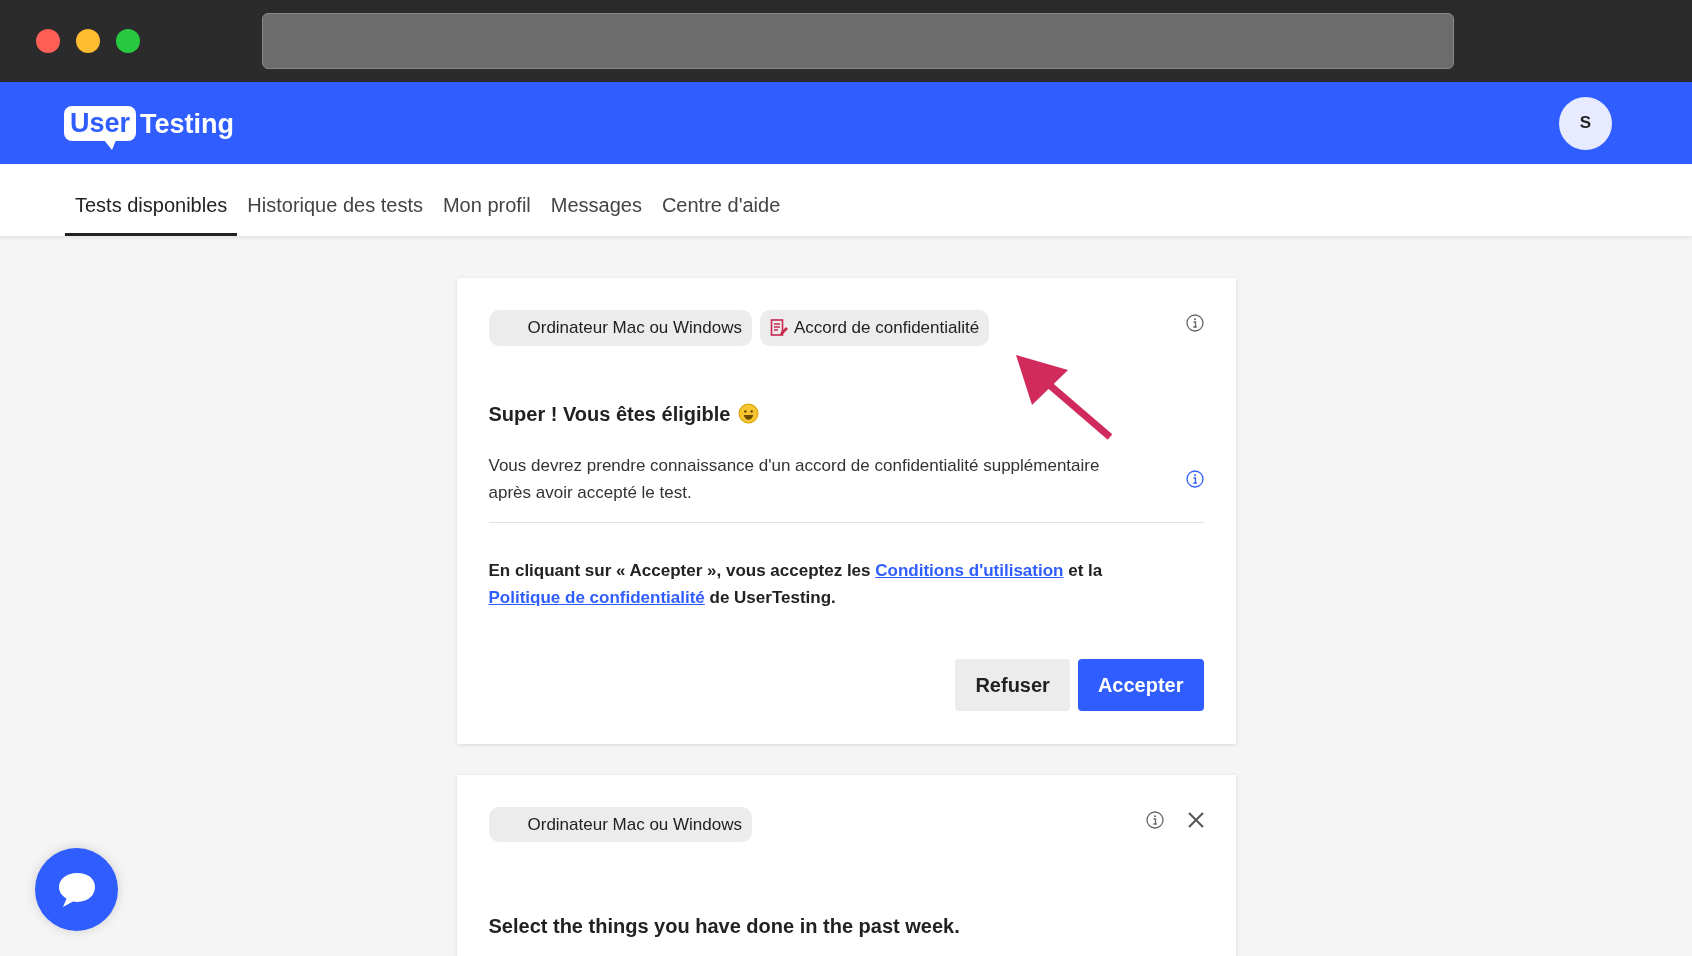 Image resolution: width=1692 pixels, height=956 pixels. Describe the element at coordinates (969, 570) in the screenshot. I see `terms-link: Conditions d'utilisation` at that location.